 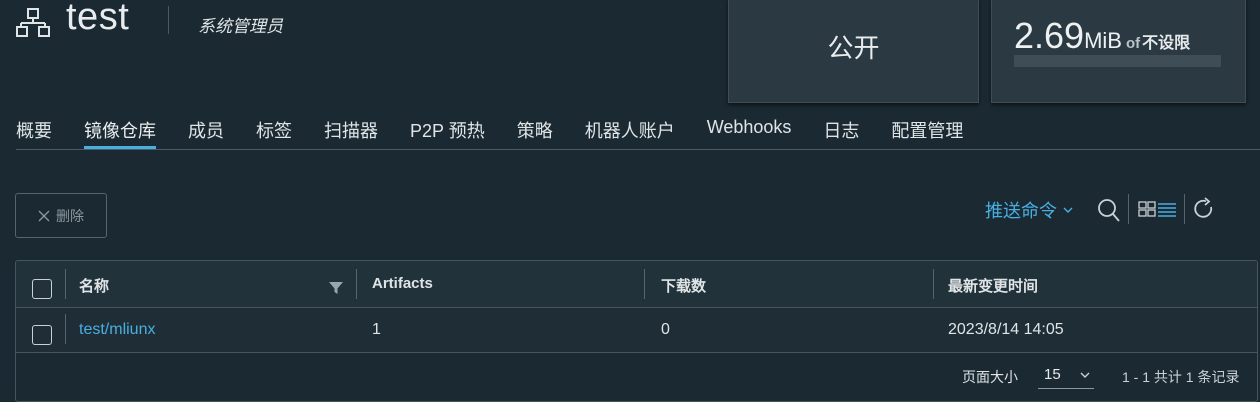 I want to click on select-all-checkbox, so click(x=42, y=289).